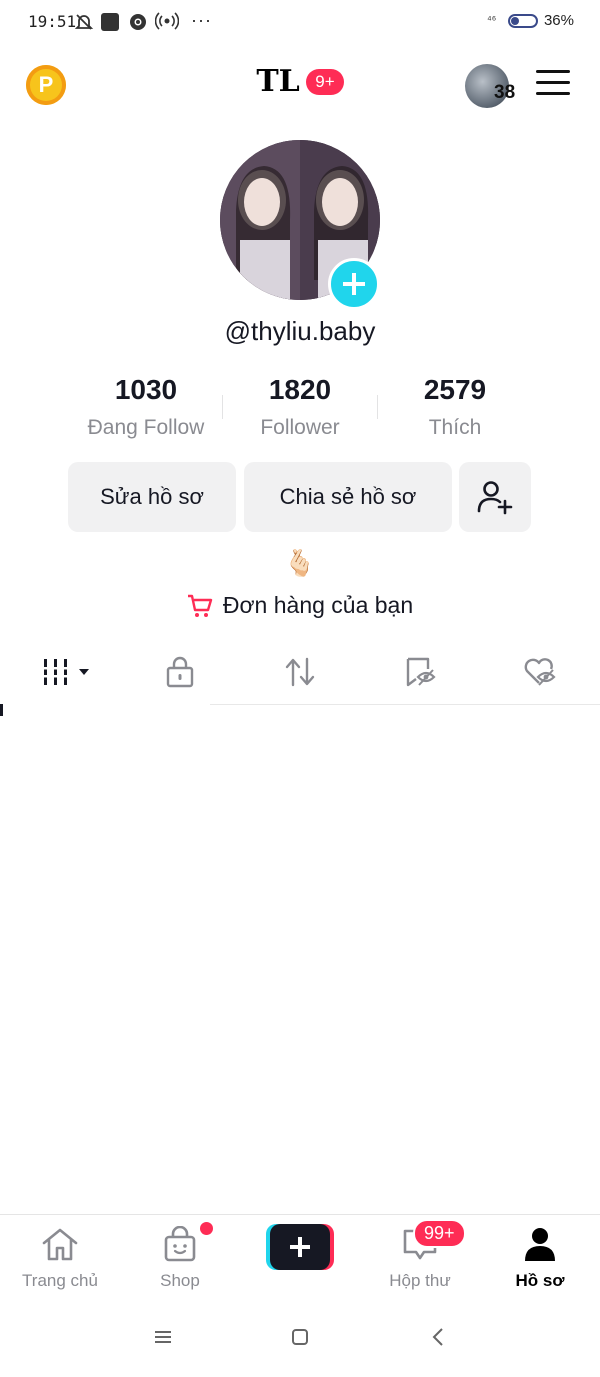  I want to click on stat-likes-label: Thích, so click(455, 427).